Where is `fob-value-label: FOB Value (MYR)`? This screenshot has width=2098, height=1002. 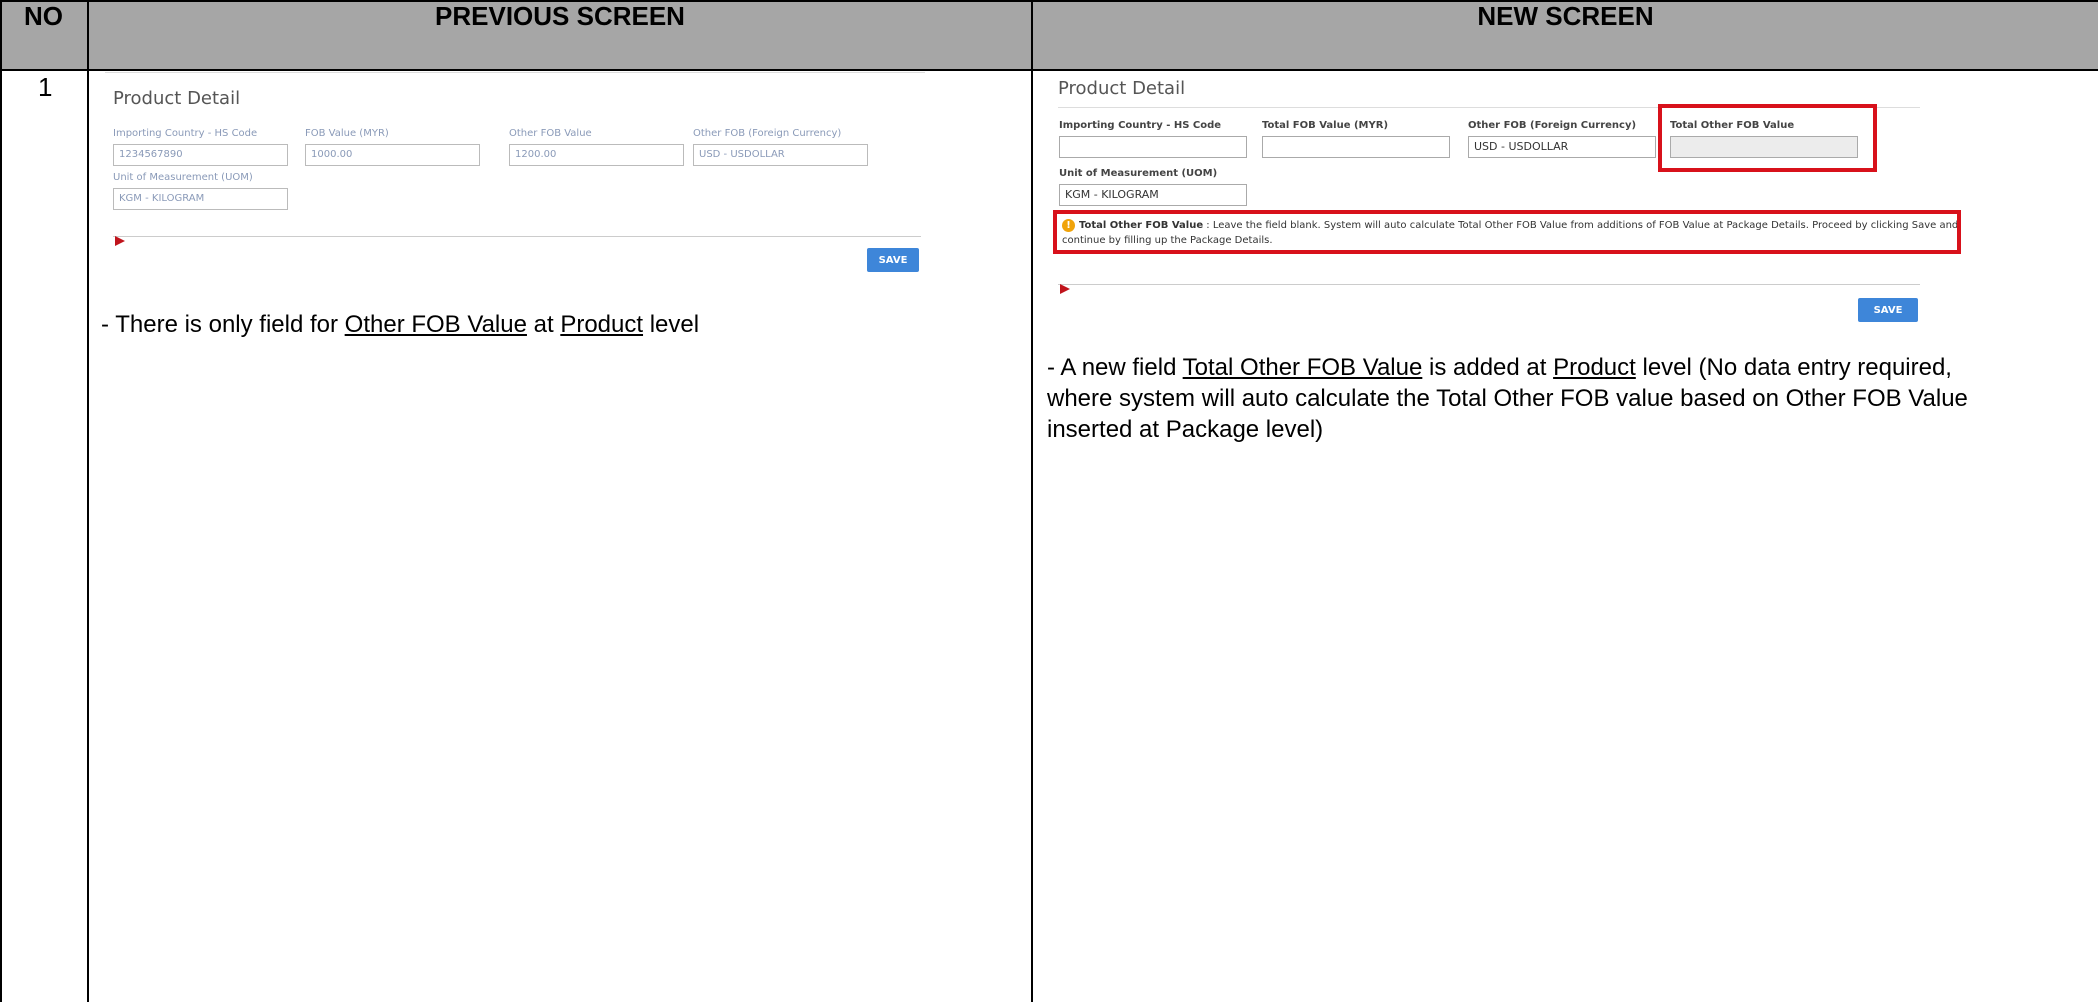 fob-value-label: FOB Value (MYR) is located at coordinates (347, 133).